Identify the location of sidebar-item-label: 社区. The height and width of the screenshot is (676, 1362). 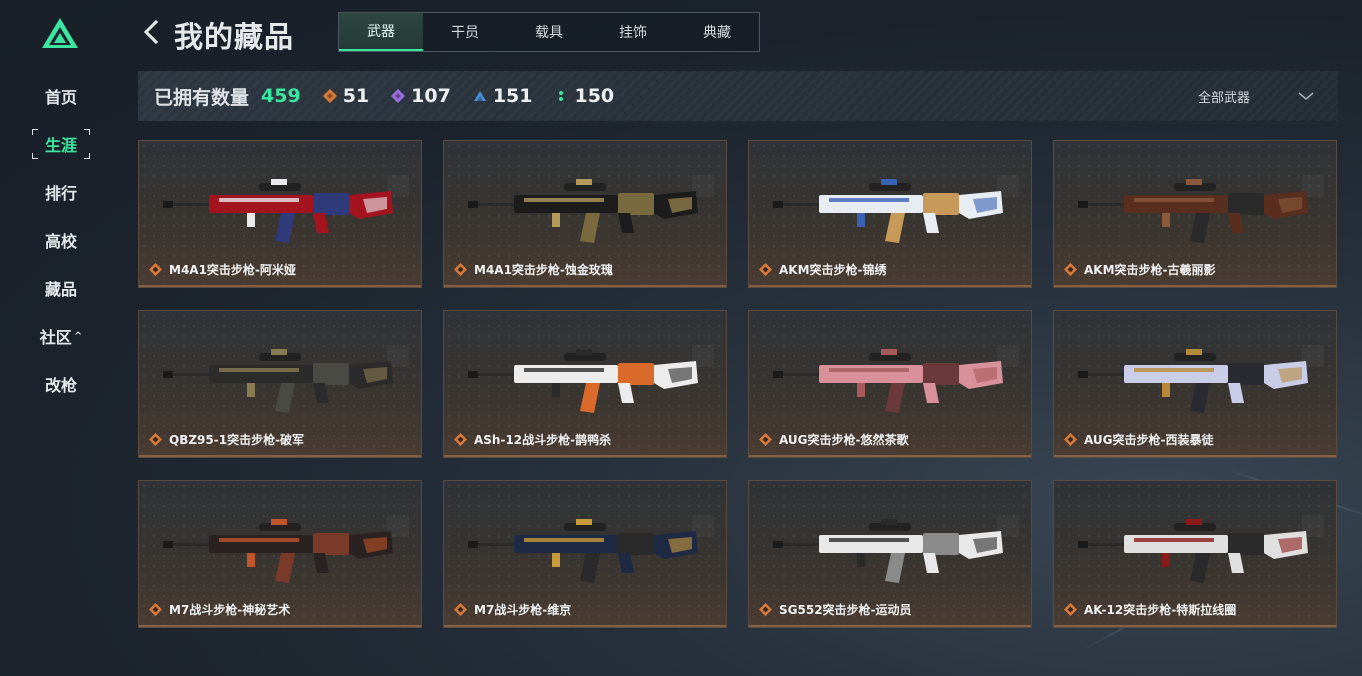
(55, 337).